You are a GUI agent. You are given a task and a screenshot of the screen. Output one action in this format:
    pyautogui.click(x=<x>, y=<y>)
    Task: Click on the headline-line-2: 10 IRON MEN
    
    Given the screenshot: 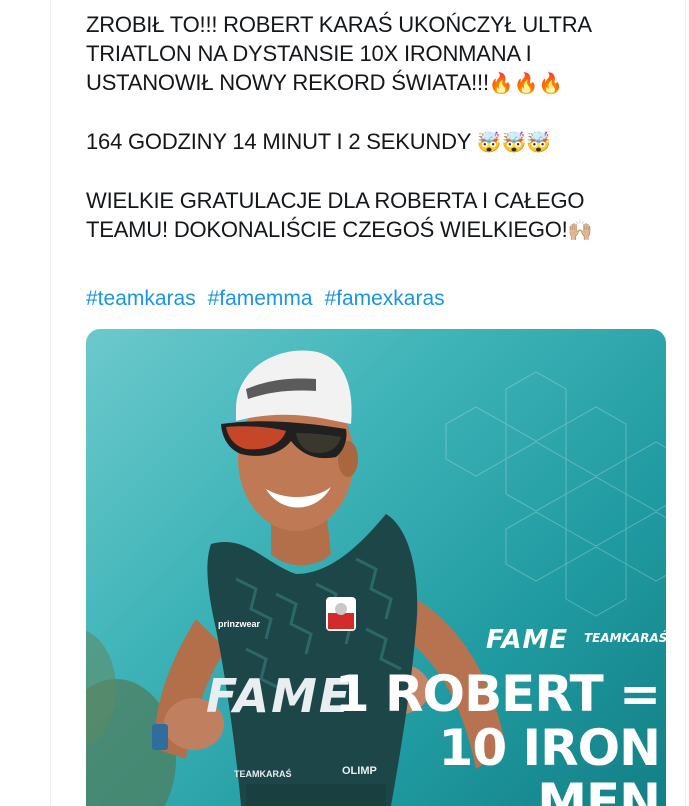 What is the action you would take?
    pyautogui.click(x=549, y=762)
    